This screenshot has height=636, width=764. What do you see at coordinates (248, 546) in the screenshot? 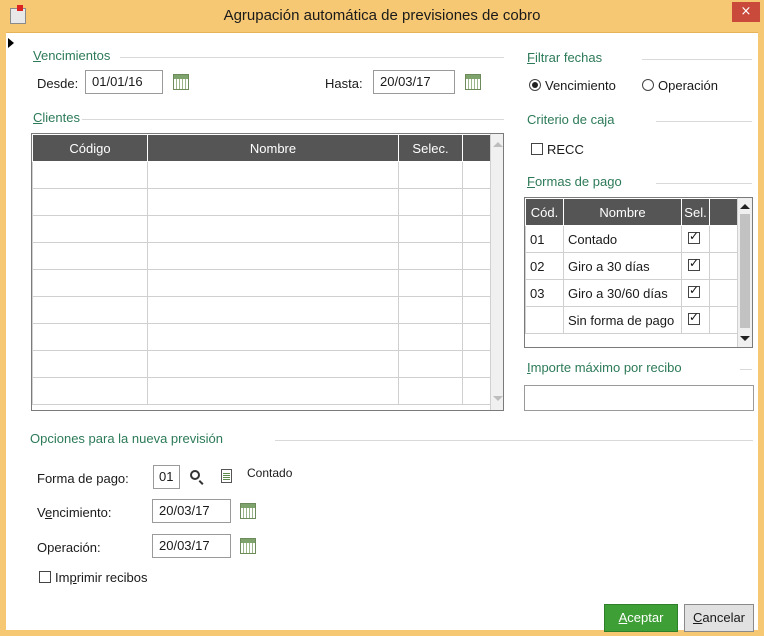
I see `operacion-calendar-icon` at bounding box center [248, 546].